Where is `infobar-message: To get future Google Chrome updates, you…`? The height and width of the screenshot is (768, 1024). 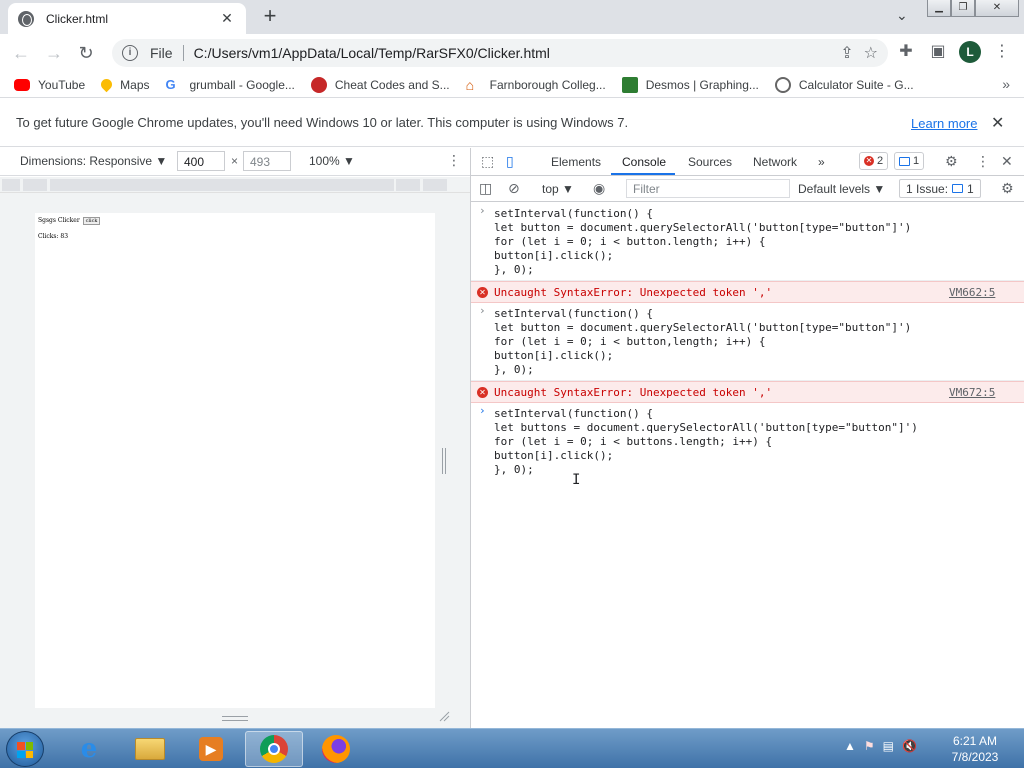 infobar-message: To get future Google Chrome updates, you… is located at coordinates (322, 122).